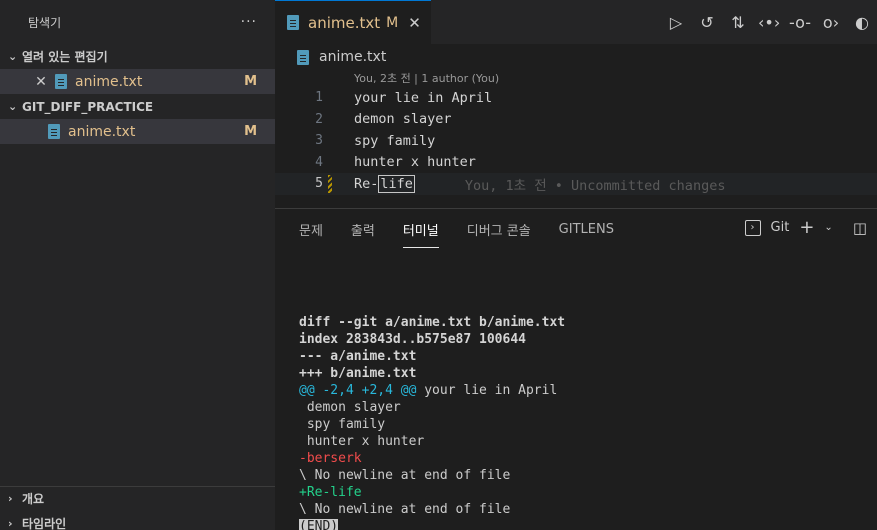 The height and width of the screenshot is (530, 877). I want to click on modified-gutter-indicator, so click(330, 184).